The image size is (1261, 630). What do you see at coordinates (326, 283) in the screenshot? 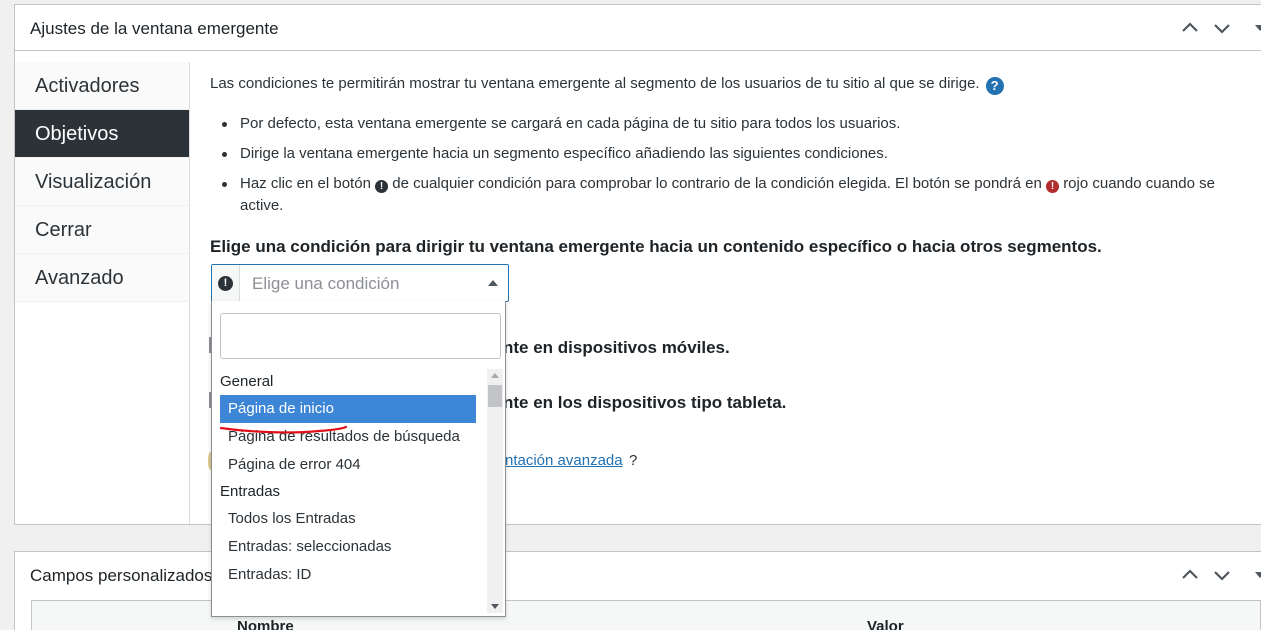
I see `select-placeholder: Elige una condición` at bounding box center [326, 283].